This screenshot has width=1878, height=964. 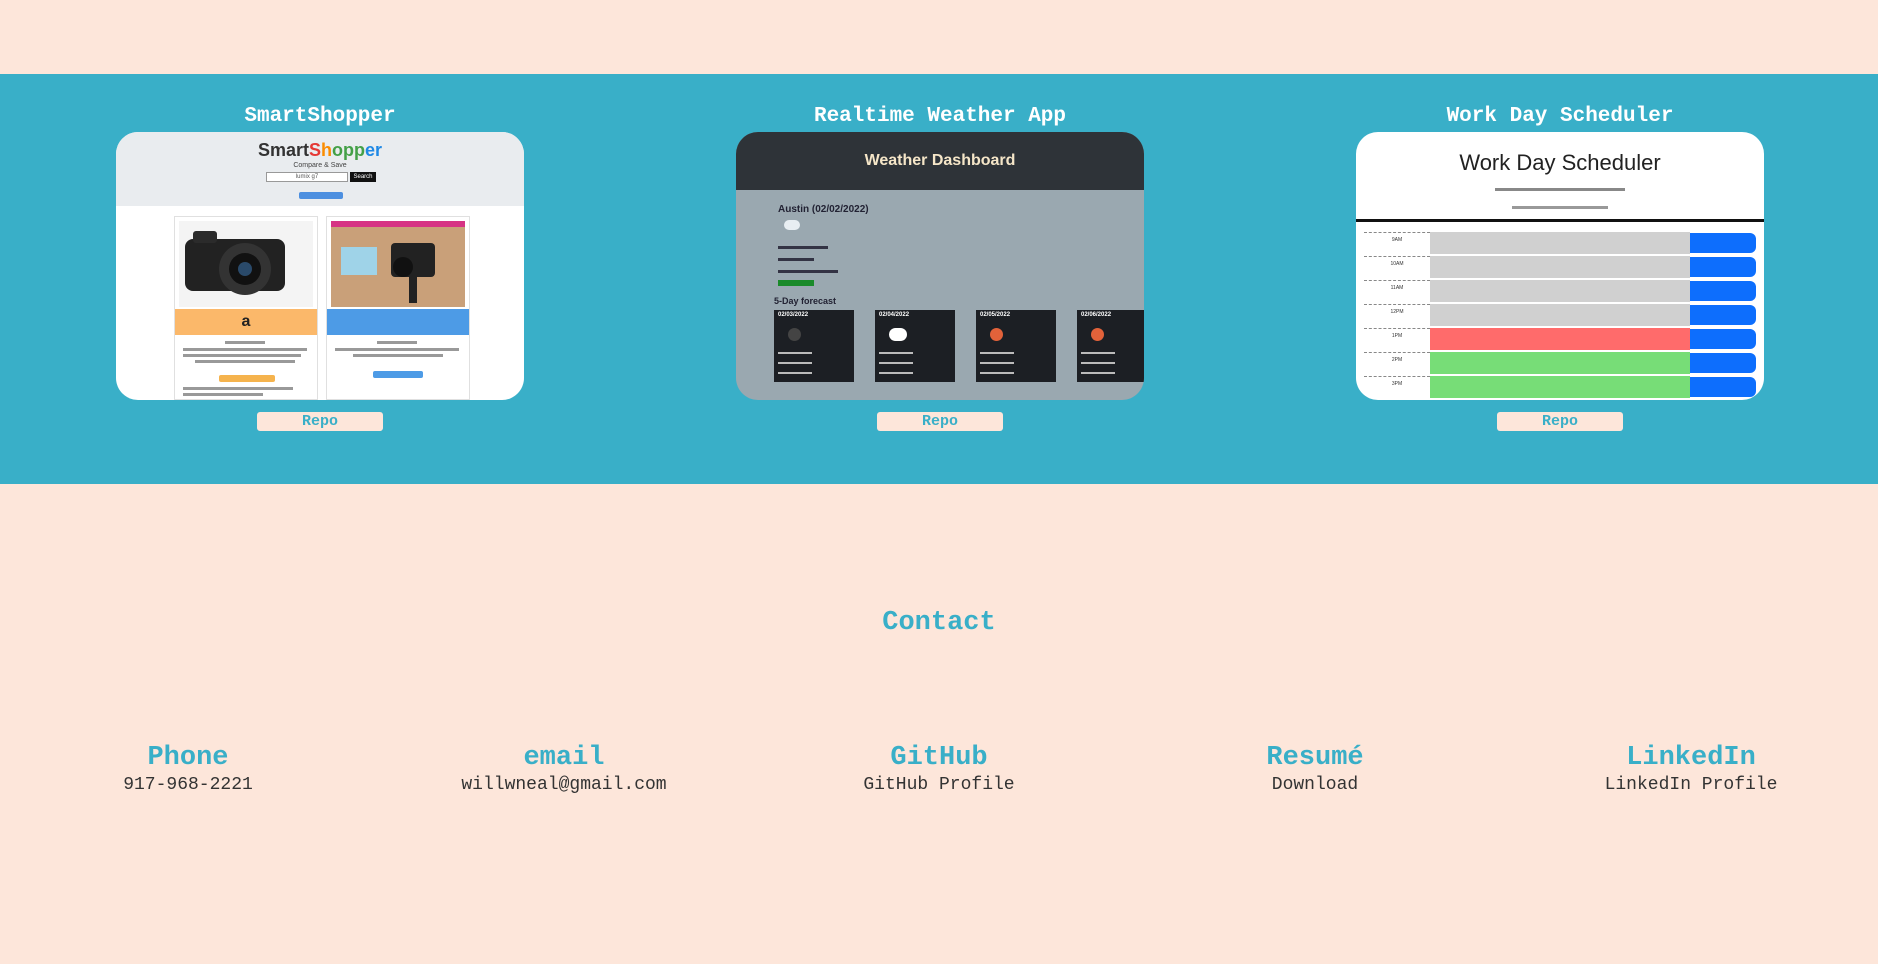 I want to click on thumb-search-input: lumix g7, so click(x=307, y=177).